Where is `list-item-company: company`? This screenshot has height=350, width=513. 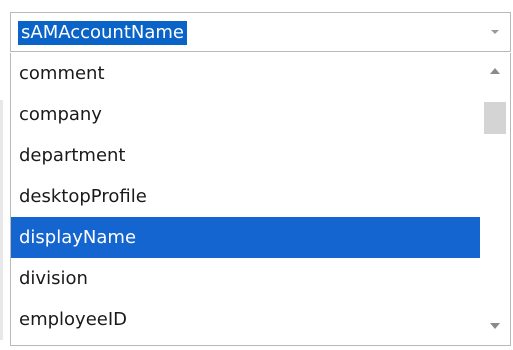
list-item-company: company is located at coordinates (246, 114).